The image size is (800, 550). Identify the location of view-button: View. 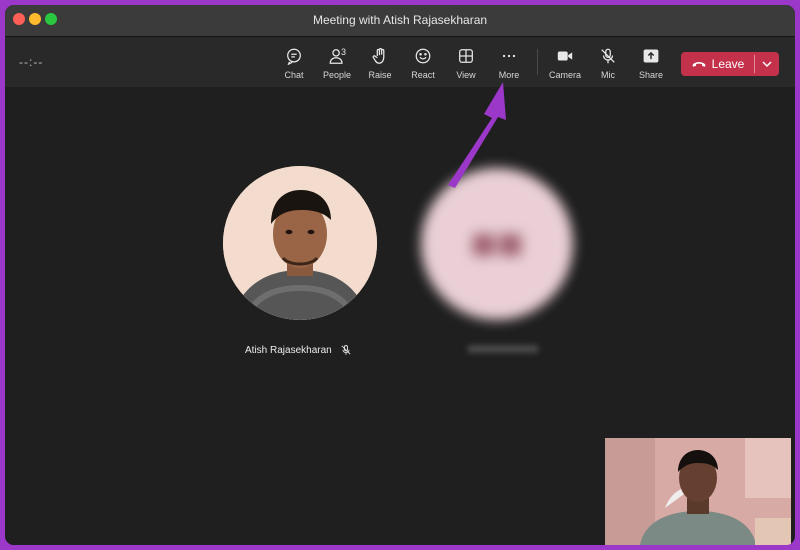
(466, 63).